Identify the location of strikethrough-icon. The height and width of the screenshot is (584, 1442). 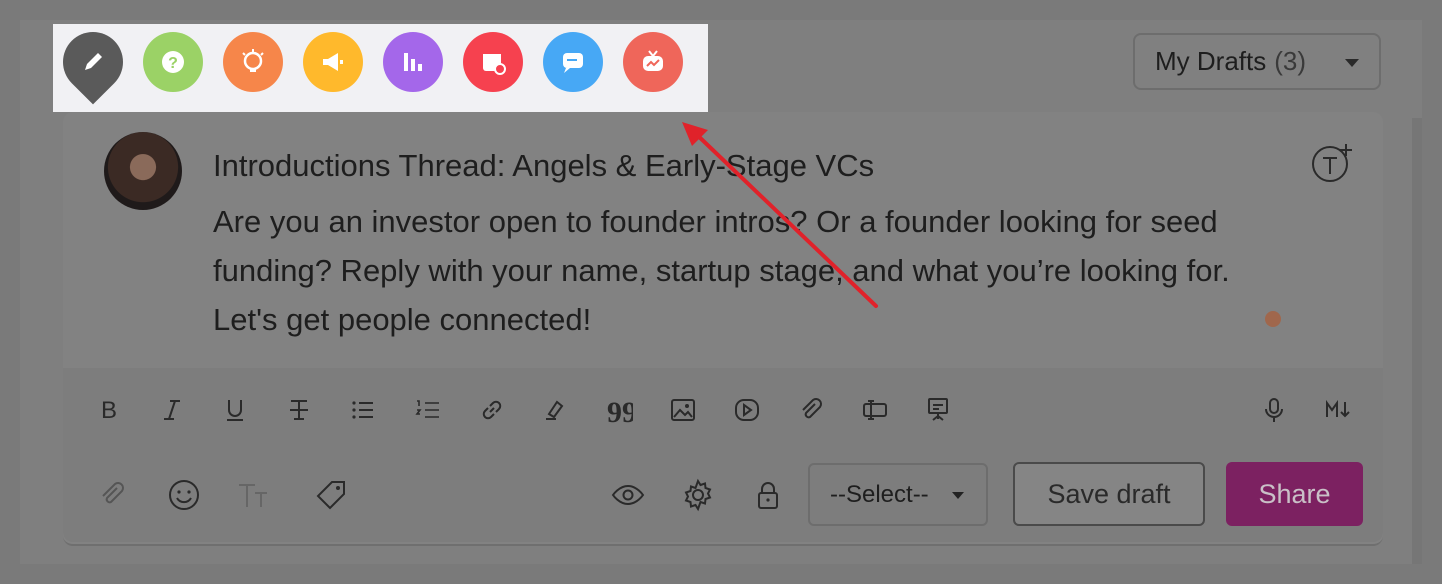
(299, 410).